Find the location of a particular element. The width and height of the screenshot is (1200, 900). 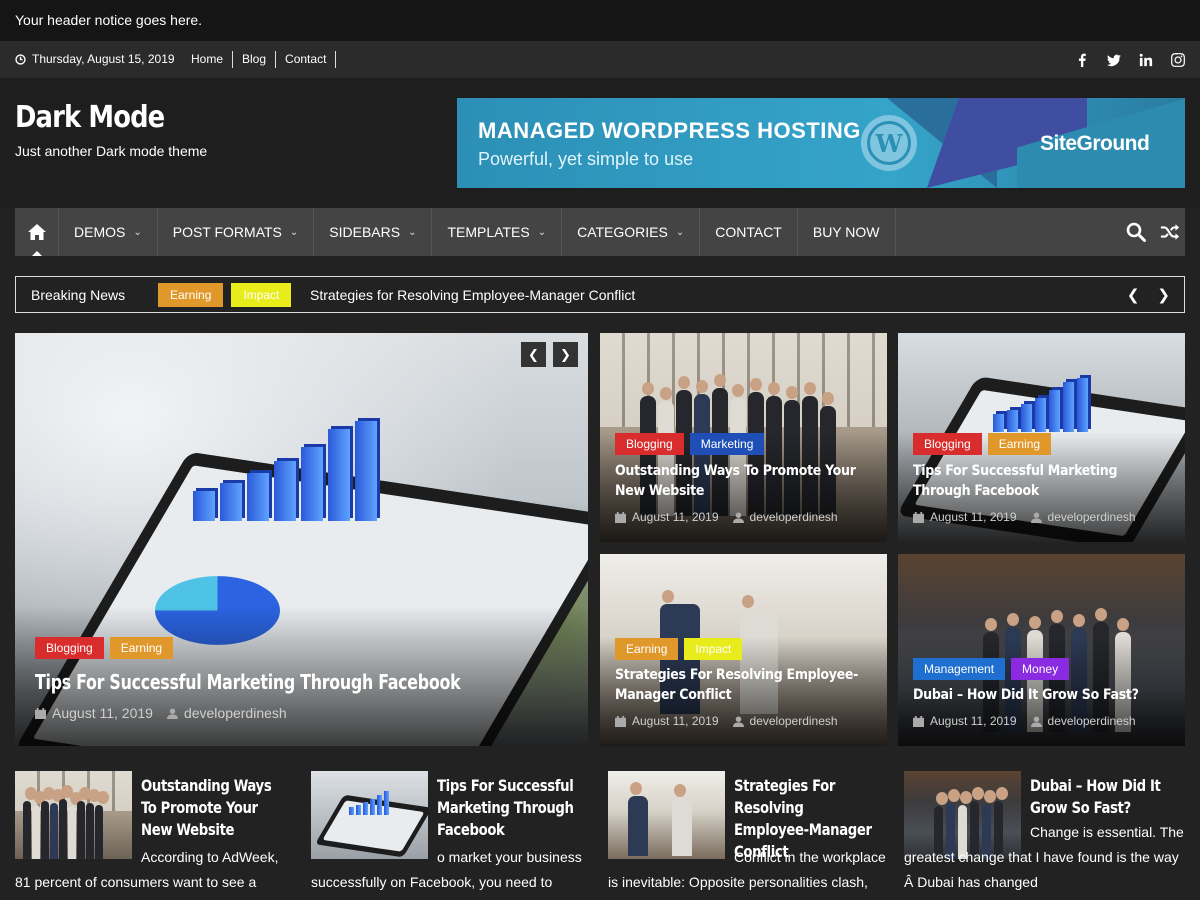

instagram-icon is located at coordinates (1177, 59).